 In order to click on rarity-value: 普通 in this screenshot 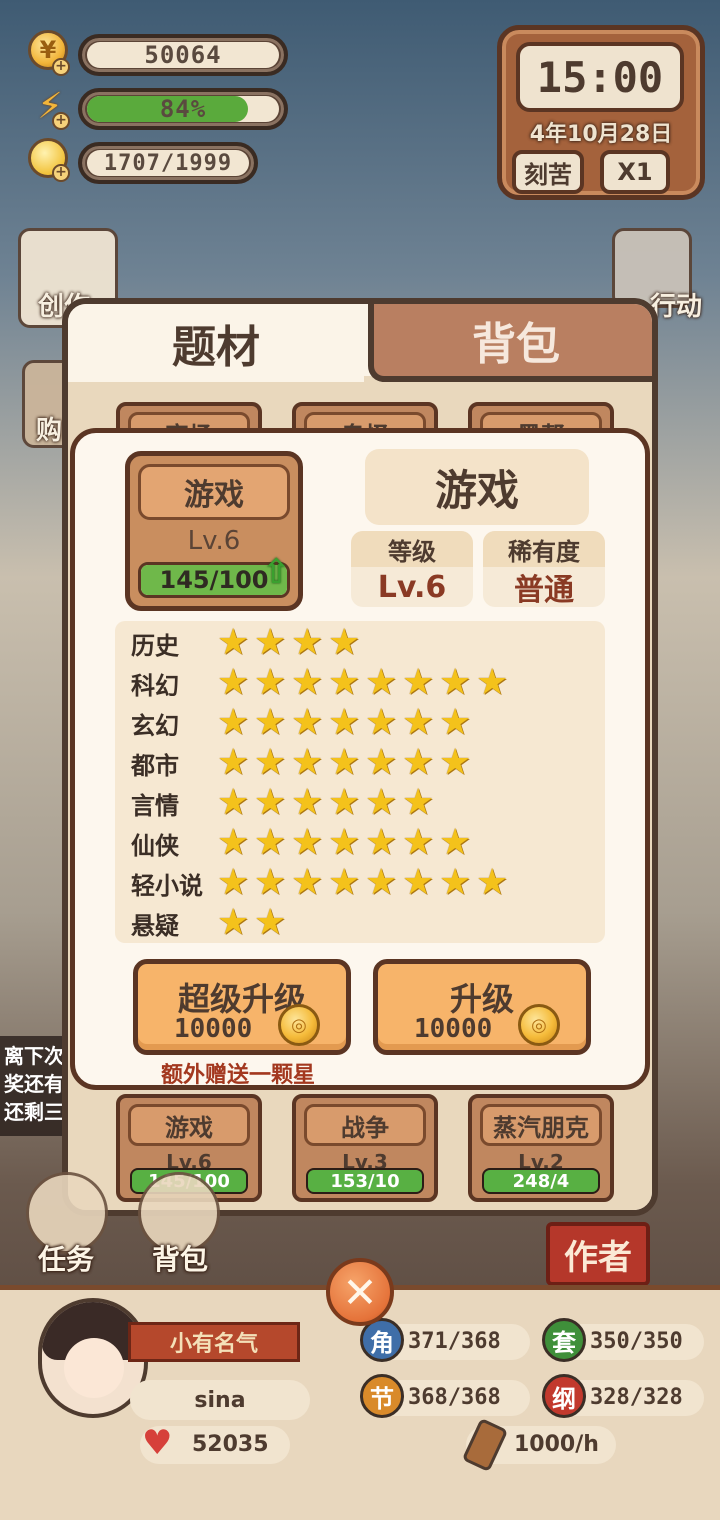, I will do `click(544, 590)`.